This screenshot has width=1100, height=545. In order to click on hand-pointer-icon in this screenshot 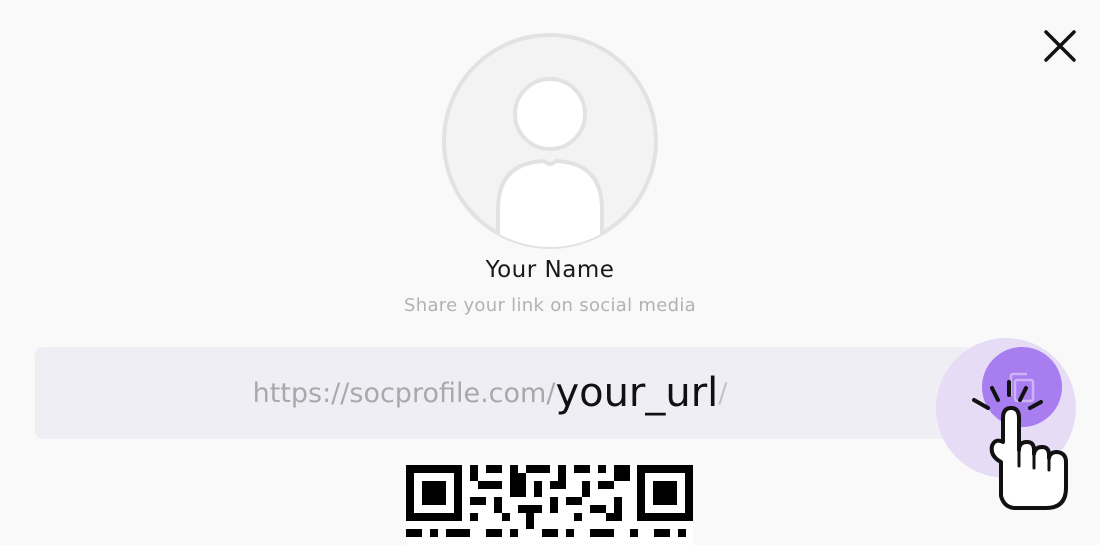, I will do `click(1020, 445)`.